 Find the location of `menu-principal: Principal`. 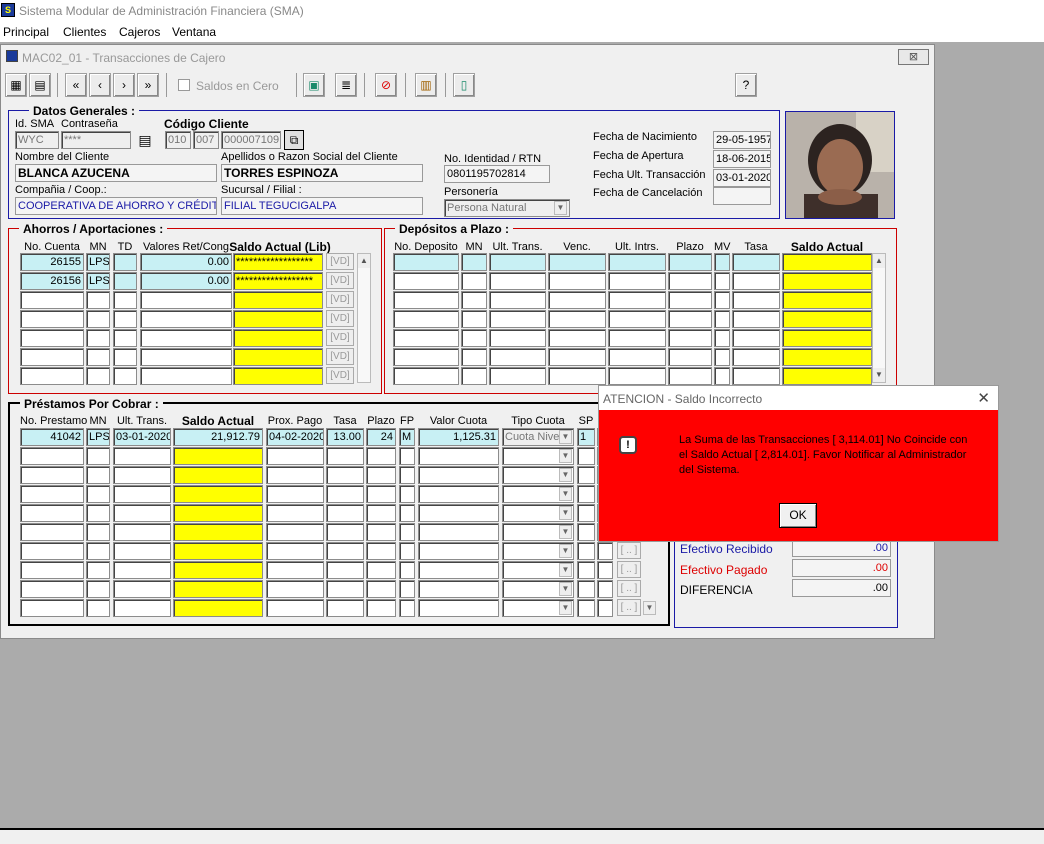

menu-principal: Principal is located at coordinates (26, 32).